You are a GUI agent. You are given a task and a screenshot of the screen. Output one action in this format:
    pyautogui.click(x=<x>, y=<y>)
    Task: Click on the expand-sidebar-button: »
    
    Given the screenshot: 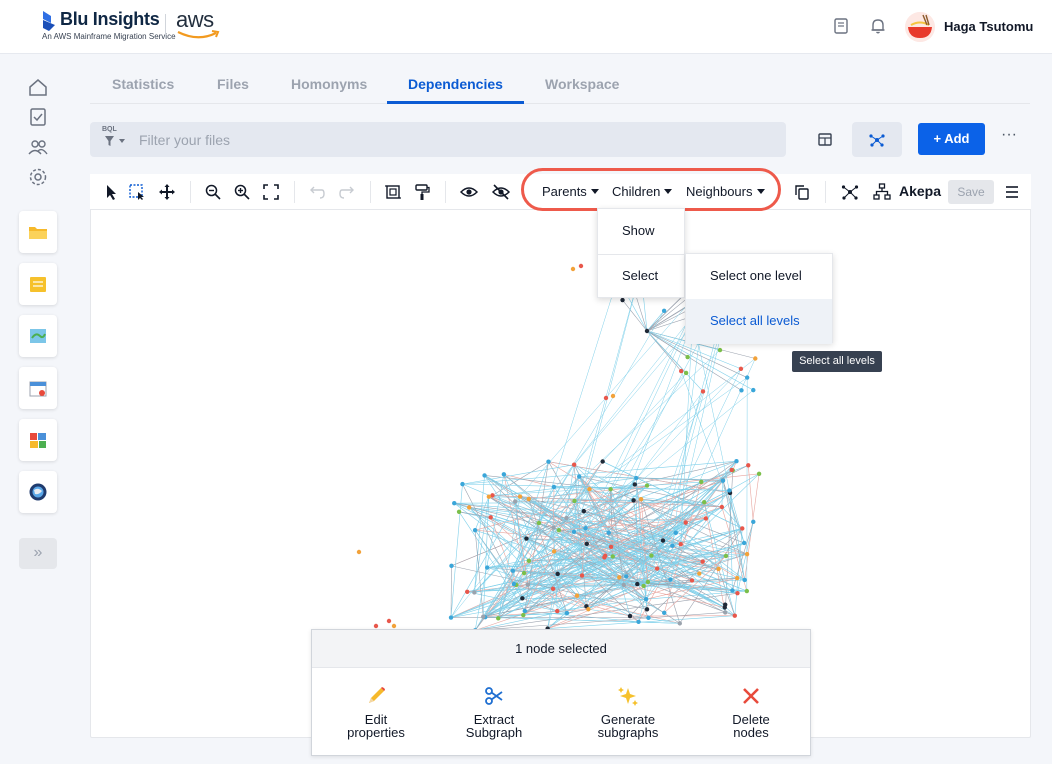 What is the action you would take?
    pyautogui.click(x=38, y=553)
    